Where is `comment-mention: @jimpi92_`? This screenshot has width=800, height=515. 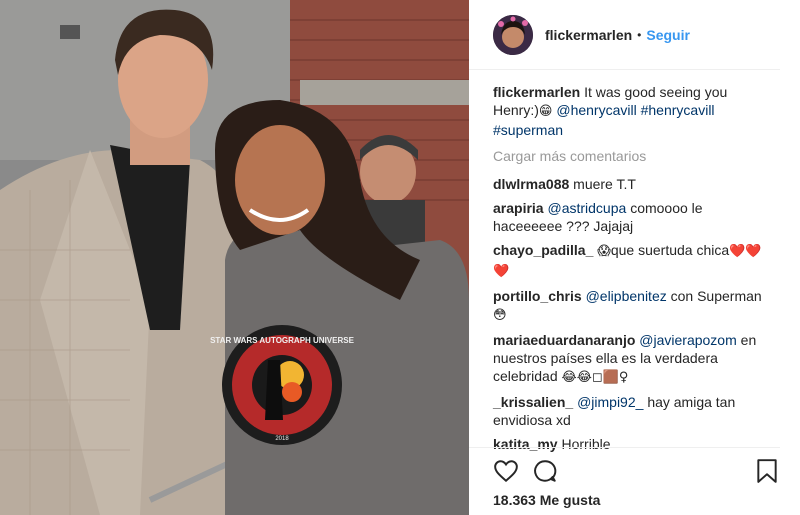
comment-mention: @jimpi92_ is located at coordinates (610, 402).